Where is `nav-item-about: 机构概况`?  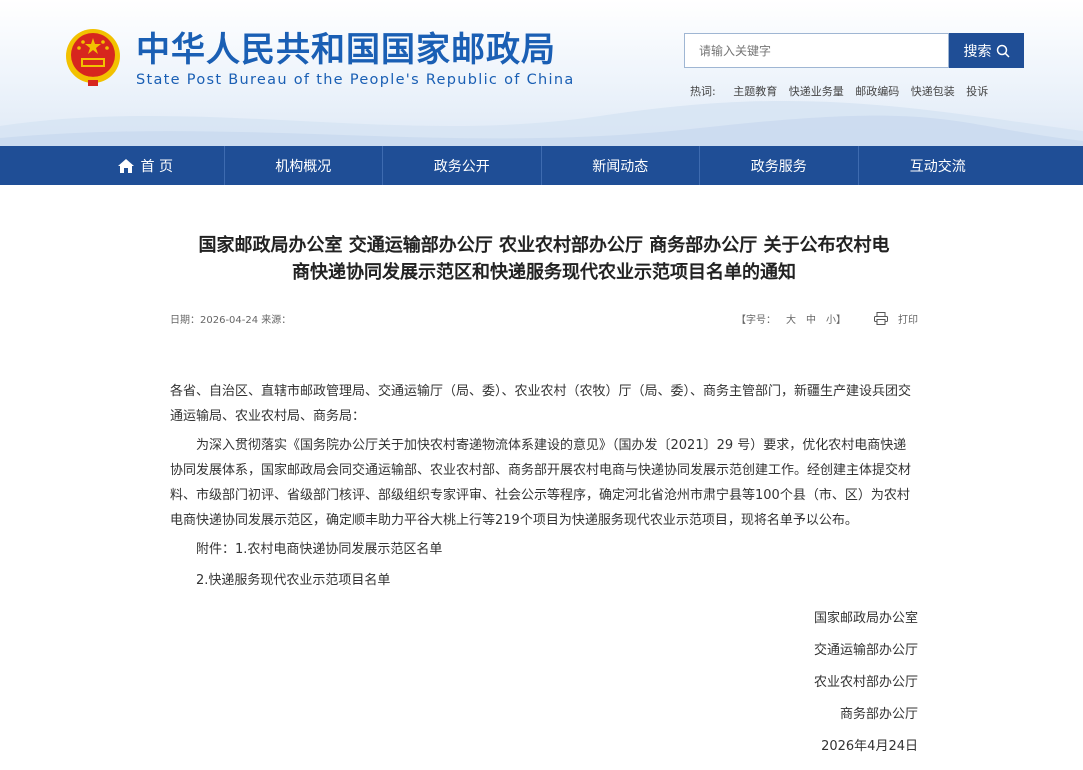
nav-item-about: 机构概况 is located at coordinates (304, 165).